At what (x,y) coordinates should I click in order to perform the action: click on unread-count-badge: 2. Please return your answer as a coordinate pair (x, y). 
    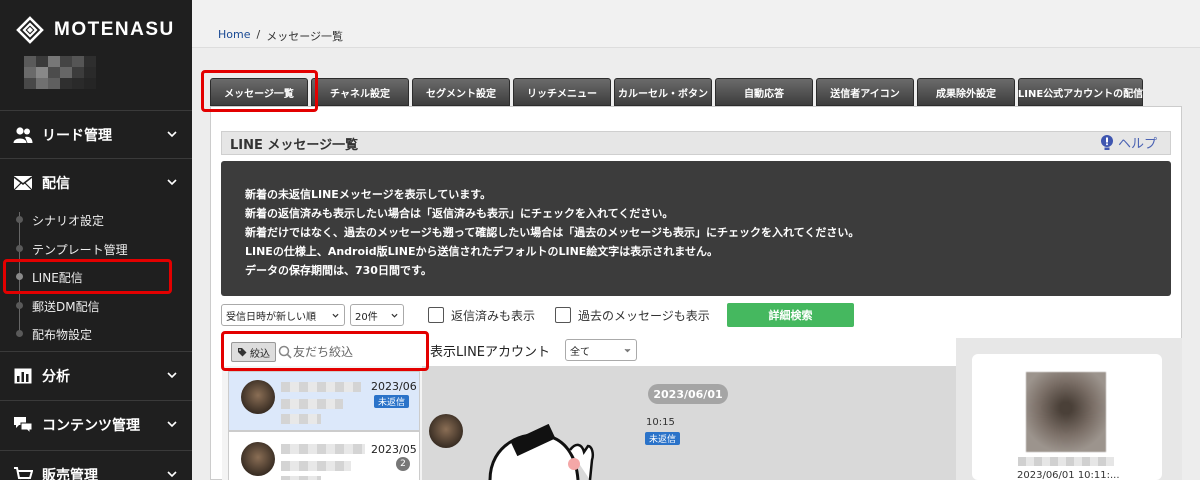
    Looking at the image, I should click on (403, 464).